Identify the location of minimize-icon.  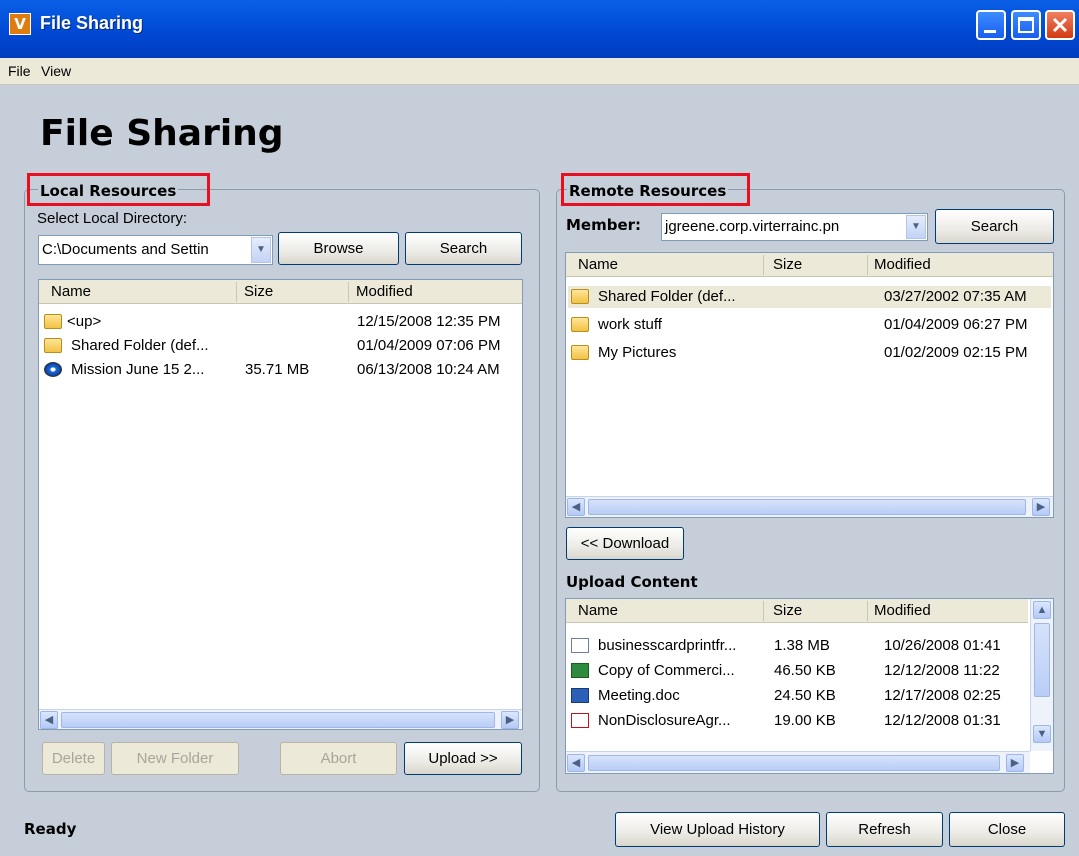
(990, 31).